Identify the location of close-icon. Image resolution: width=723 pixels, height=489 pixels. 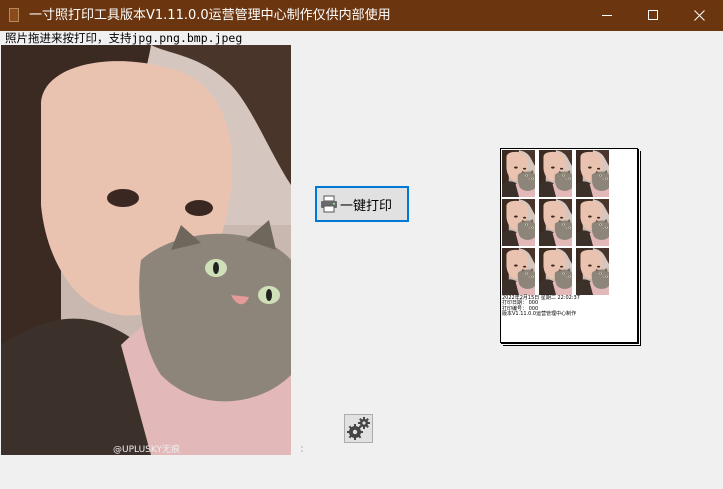
(699, 15).